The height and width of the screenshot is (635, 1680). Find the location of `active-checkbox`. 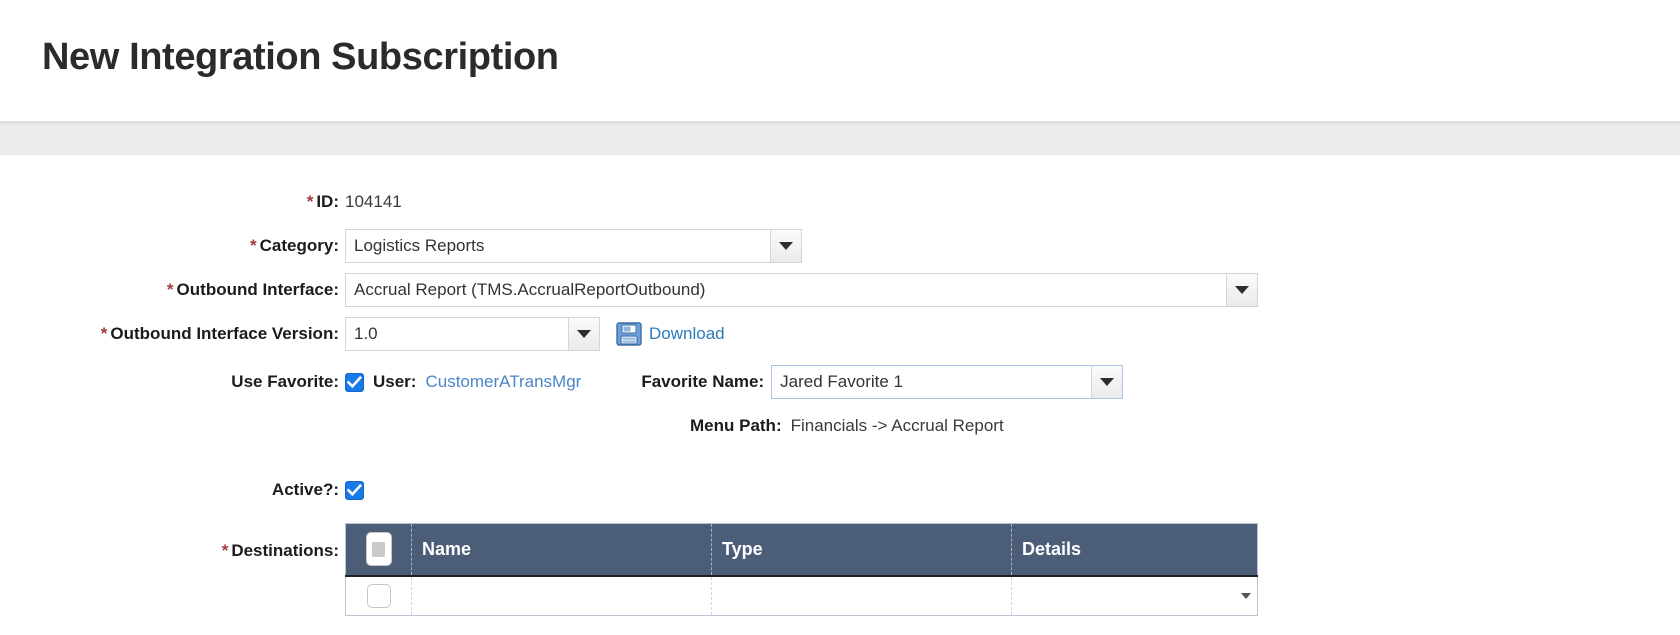

active-checkbox is located at coordinates (354, 490).